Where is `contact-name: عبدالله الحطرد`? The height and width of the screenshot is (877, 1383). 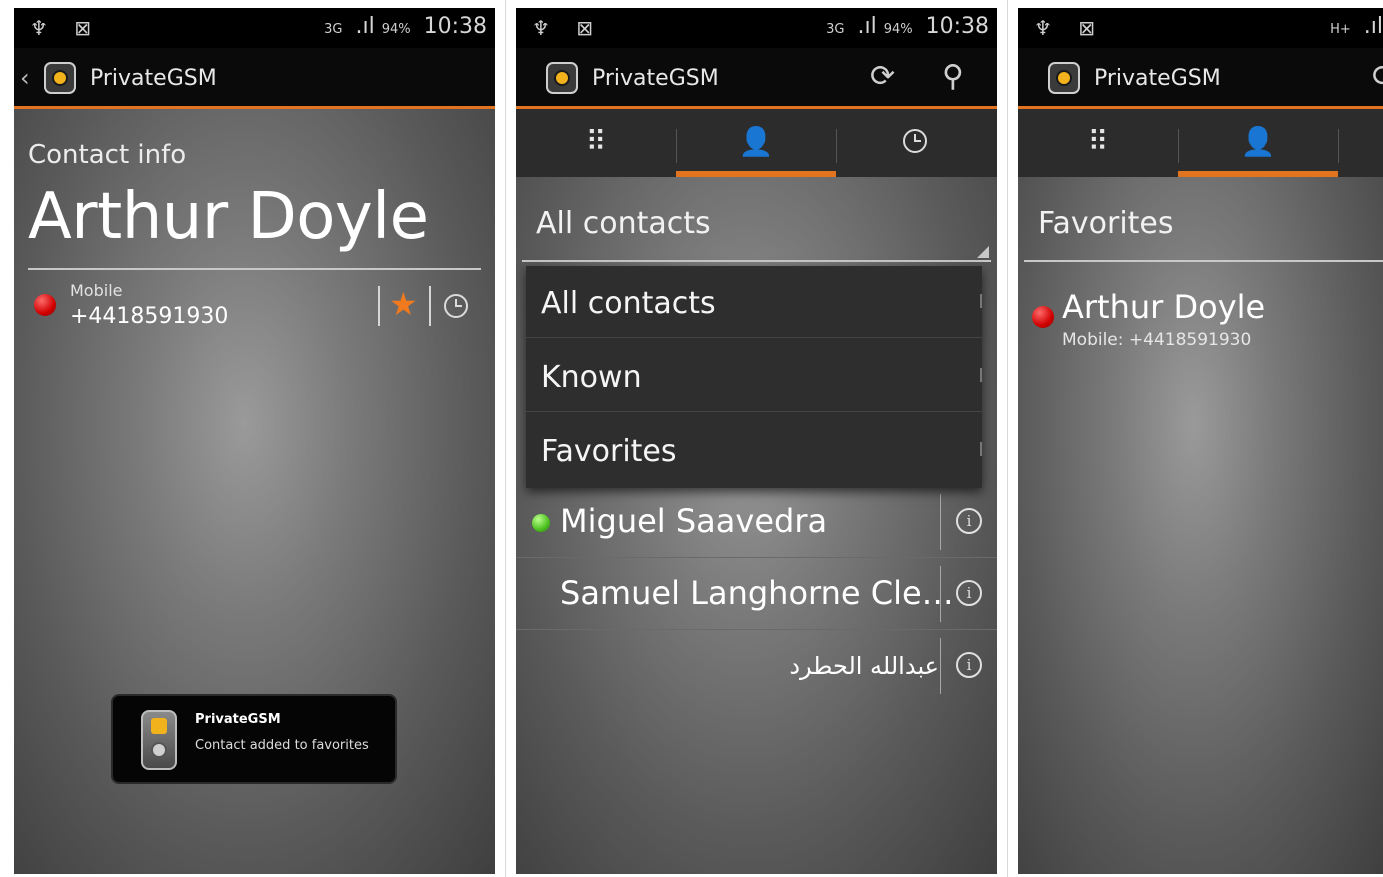
contact-name: عبدالله الحطرد is located at coordinates (864, 666).